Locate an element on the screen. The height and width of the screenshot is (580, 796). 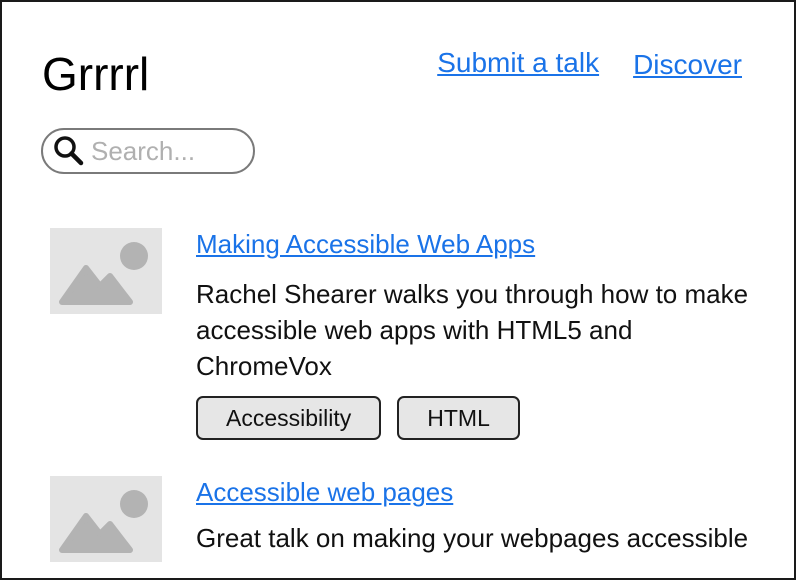
talk-title-link: Making Accessible Web Apps is located at coordinates (476, 244).